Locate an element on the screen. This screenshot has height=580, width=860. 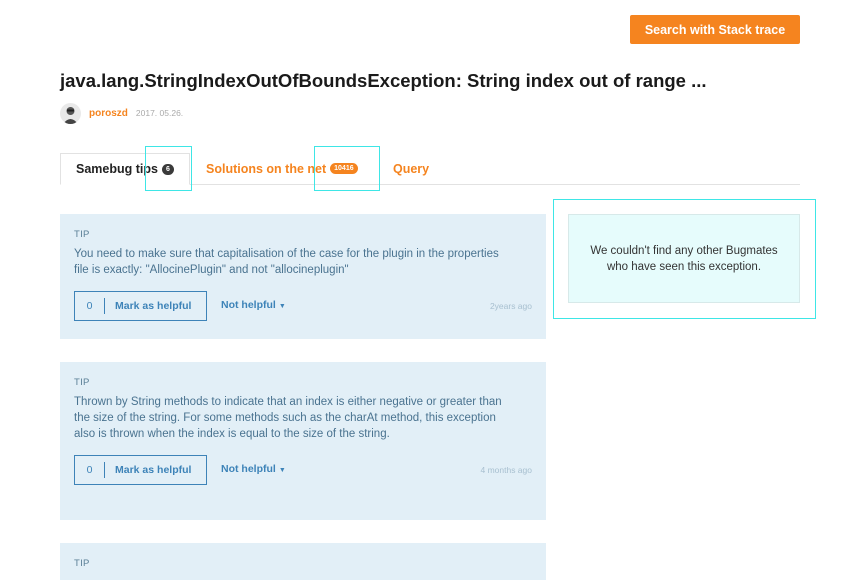
author-name: poroszd is located at coordinates (108, 113).